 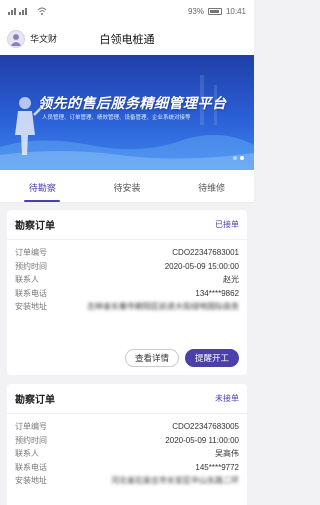 What do you see at coordinates (151, 358) in the screenshot?
I see `view-details-button: 查看详情` at bounding box center [151, 358].